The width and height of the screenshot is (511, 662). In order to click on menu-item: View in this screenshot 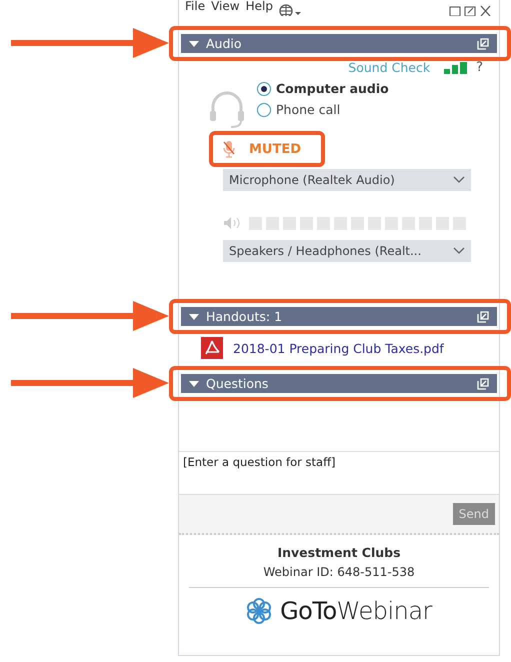, I will do `click(225, 6)`.